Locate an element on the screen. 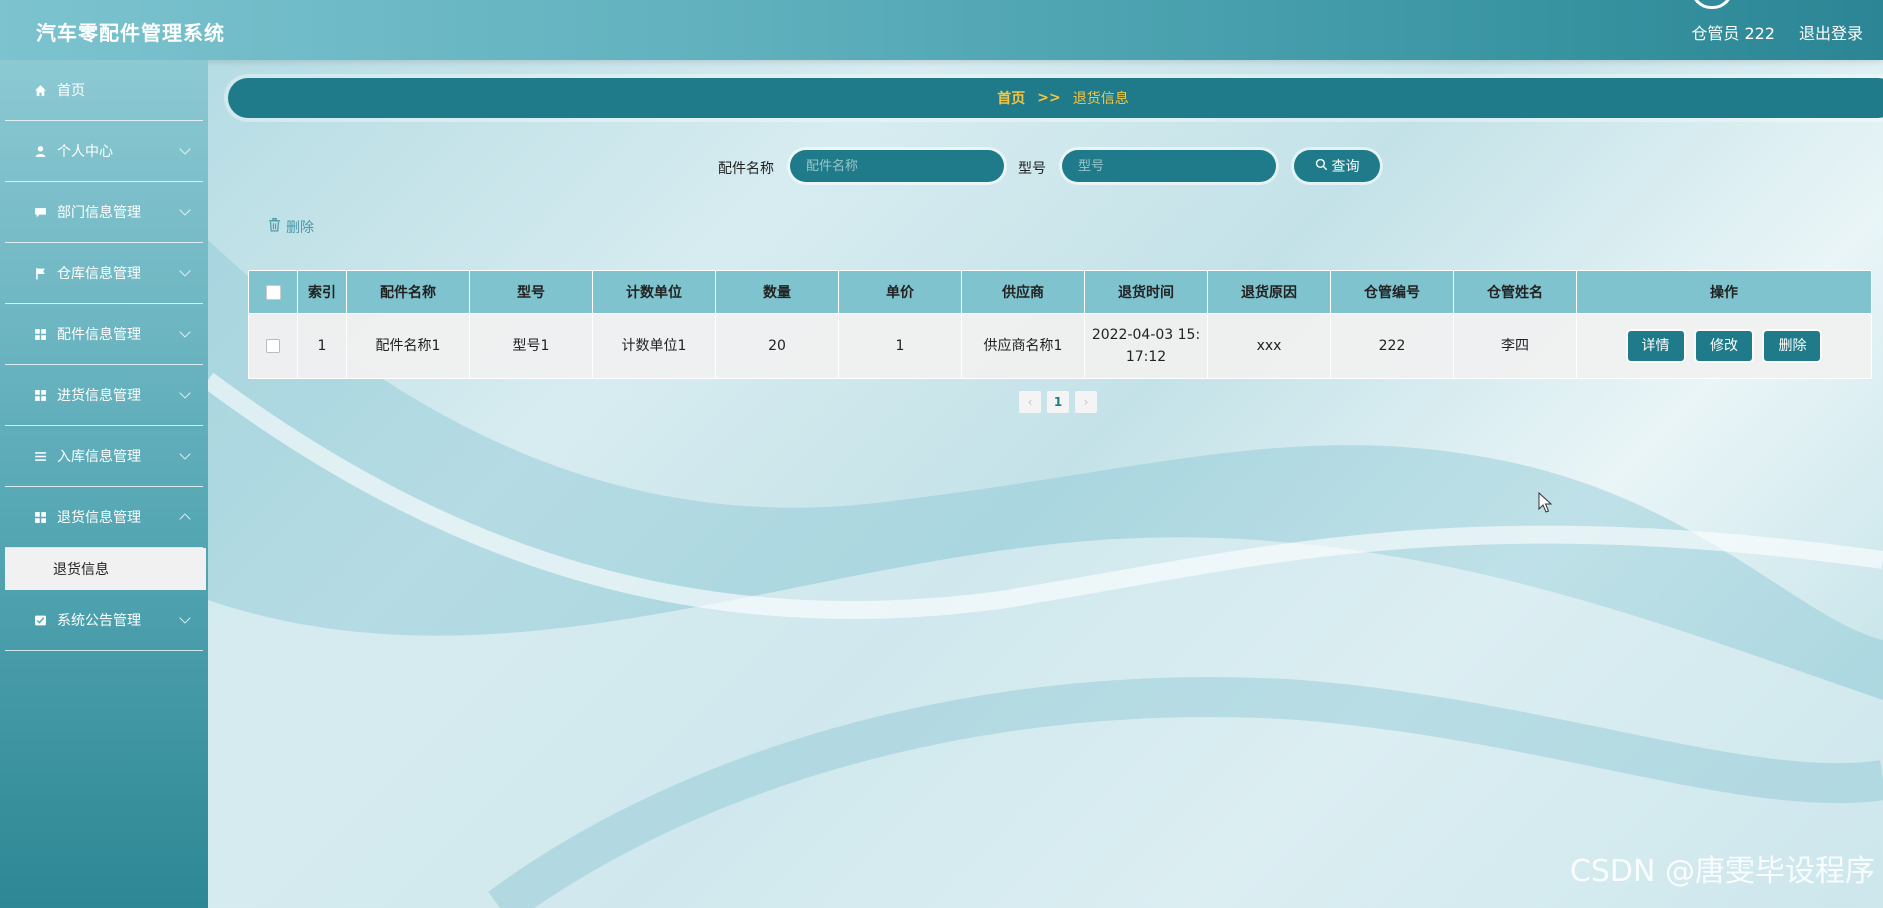  cell-price: 1 is located at coordinates (900, 346).